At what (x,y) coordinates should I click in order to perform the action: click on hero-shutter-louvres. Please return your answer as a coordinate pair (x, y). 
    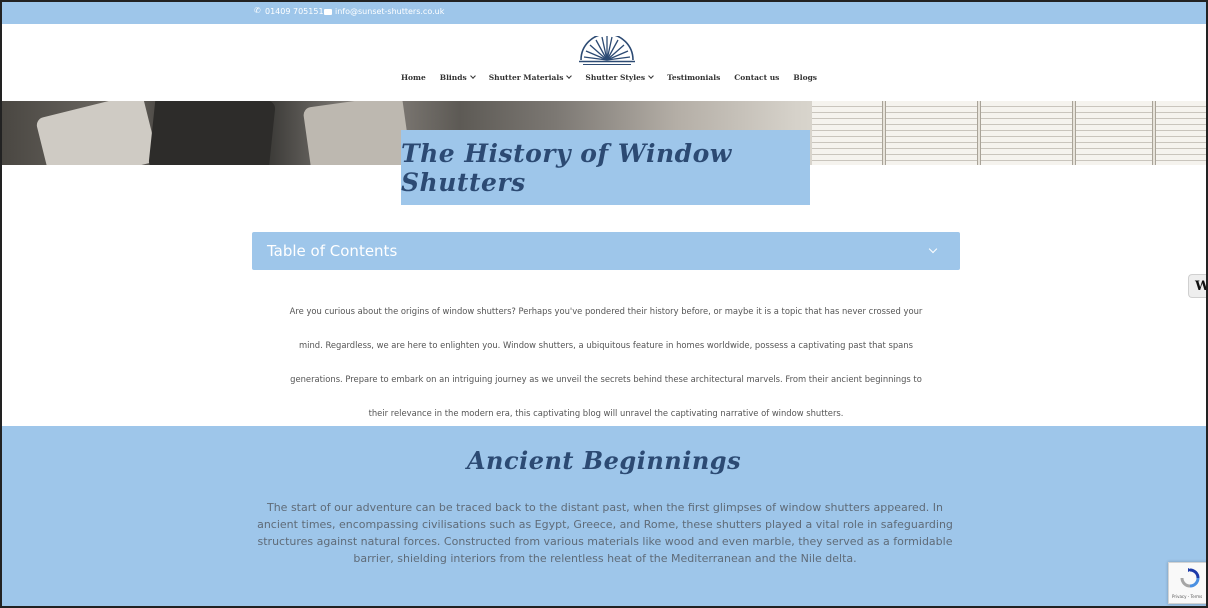
    Looking at the image, I should click on (1009, 133).